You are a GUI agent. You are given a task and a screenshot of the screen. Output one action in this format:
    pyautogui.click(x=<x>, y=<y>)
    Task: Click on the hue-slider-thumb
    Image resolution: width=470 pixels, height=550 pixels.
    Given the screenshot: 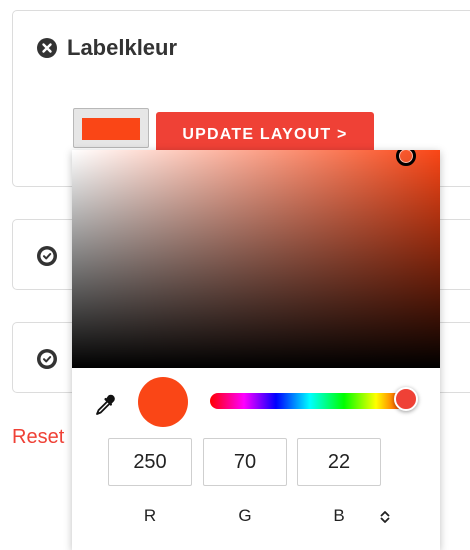 What is the action you would take?
    pyautogui.click(x=406, y=399)
    